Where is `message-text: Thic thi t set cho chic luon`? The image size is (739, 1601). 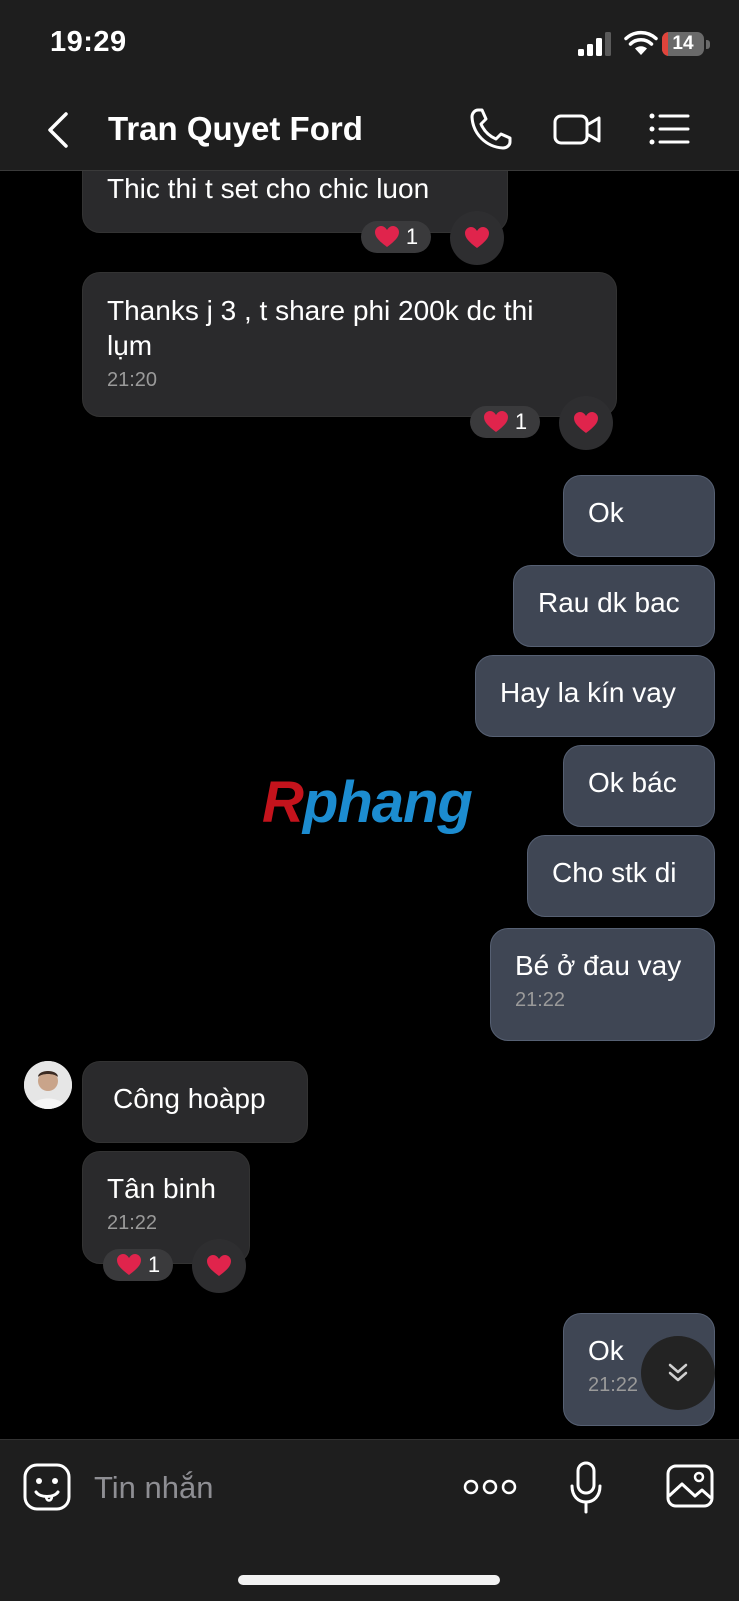 message-text: Thic thi t set cho chic luon is located at coordinates (268, 188).